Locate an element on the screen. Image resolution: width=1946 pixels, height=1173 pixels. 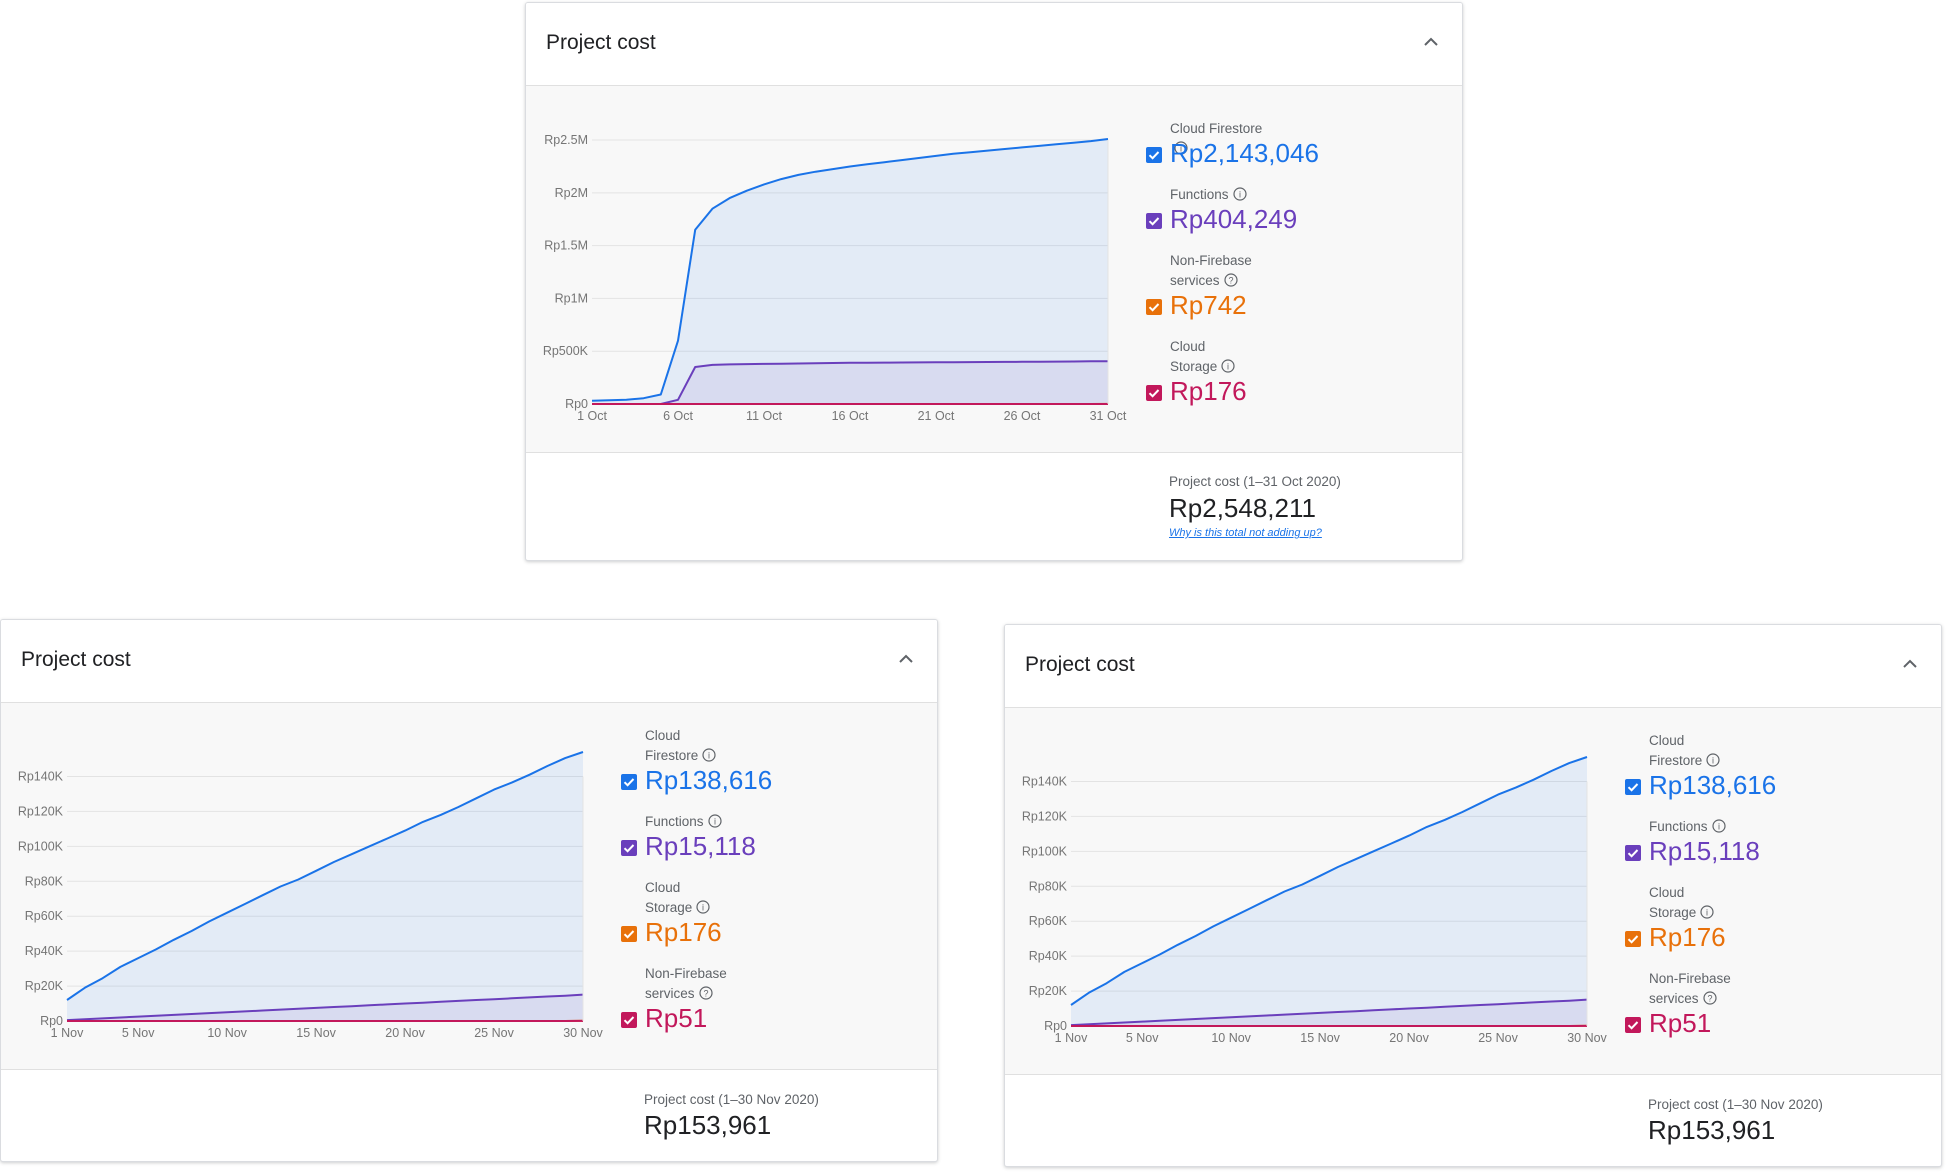
legend-item: Non-Firebase services? Rp742 is located at coordinates (1261, 288).